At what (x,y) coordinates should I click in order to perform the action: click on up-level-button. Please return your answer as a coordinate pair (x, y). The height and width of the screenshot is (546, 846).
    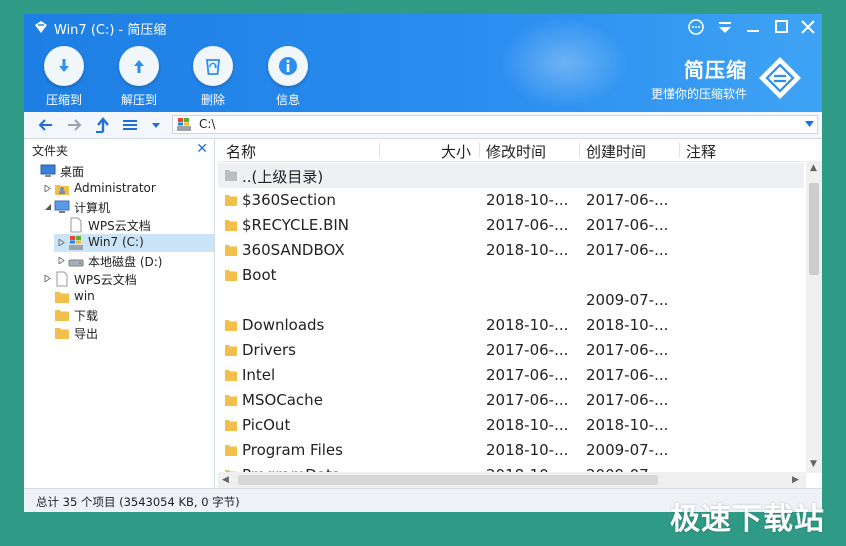
    Looking at the image, I should click on (102, 125).